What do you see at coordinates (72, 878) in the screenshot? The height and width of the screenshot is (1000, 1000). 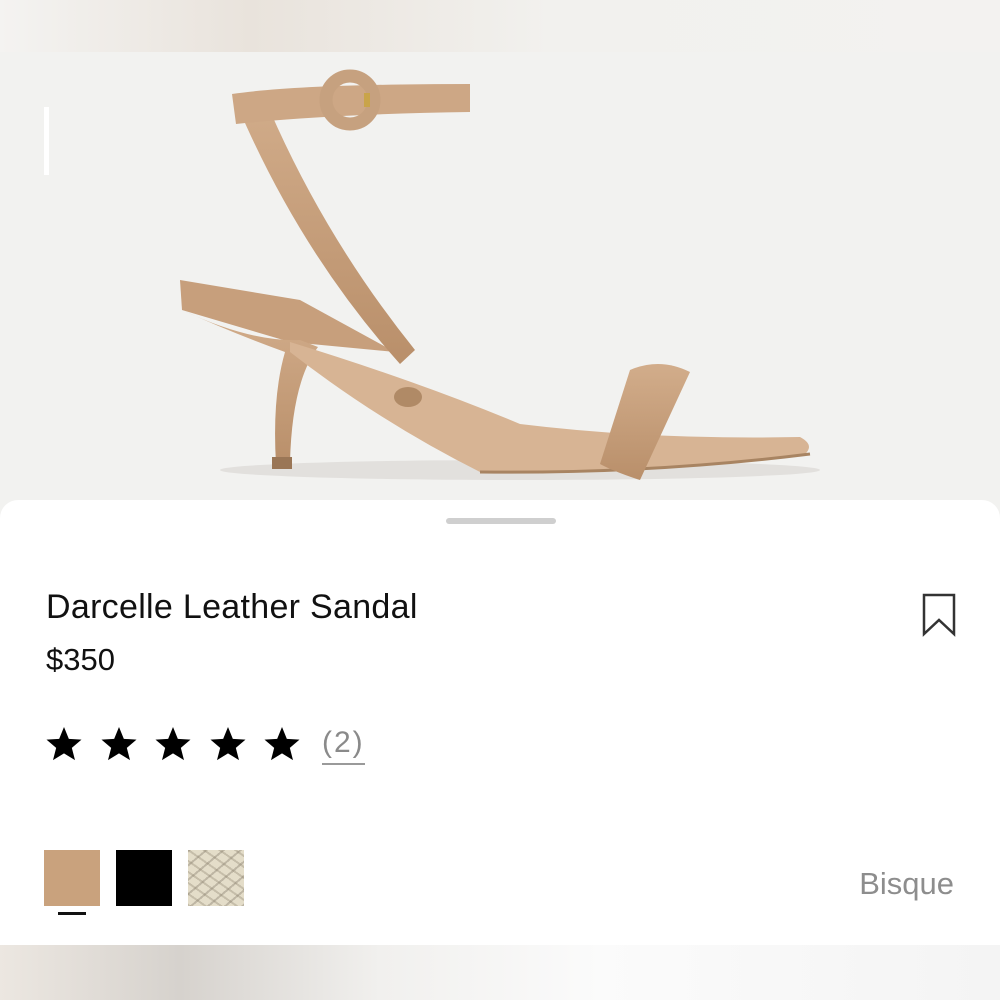 I see `swatch-bisque` at bounding box center [72, 878].